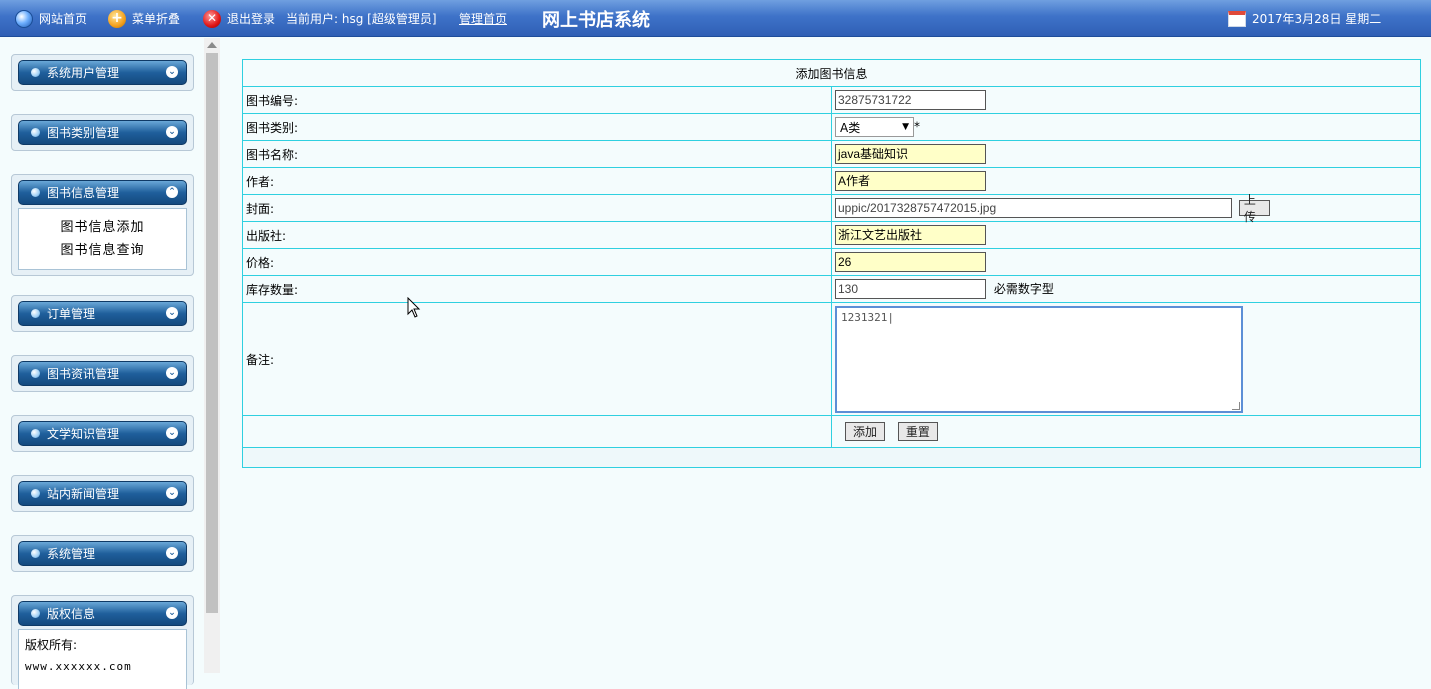 The height and width of the screenshot is (689, 1431). I want to click on book-name-input: java基础知识, so click(910, 154).